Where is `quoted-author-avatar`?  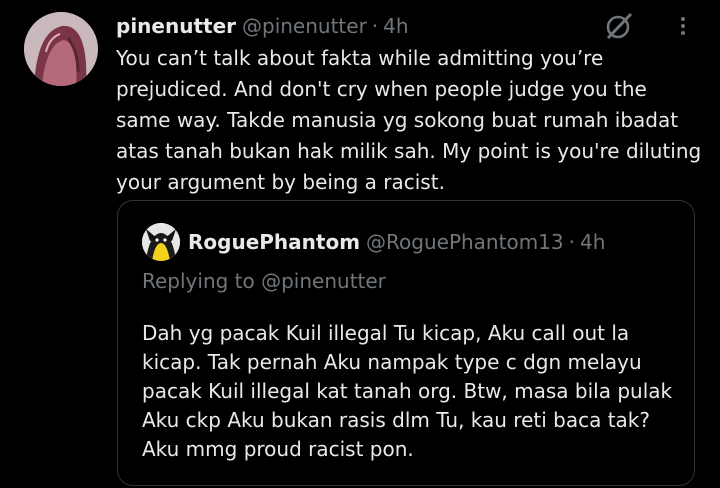 quoted-author-avatar is located at coordinates (161, 242).